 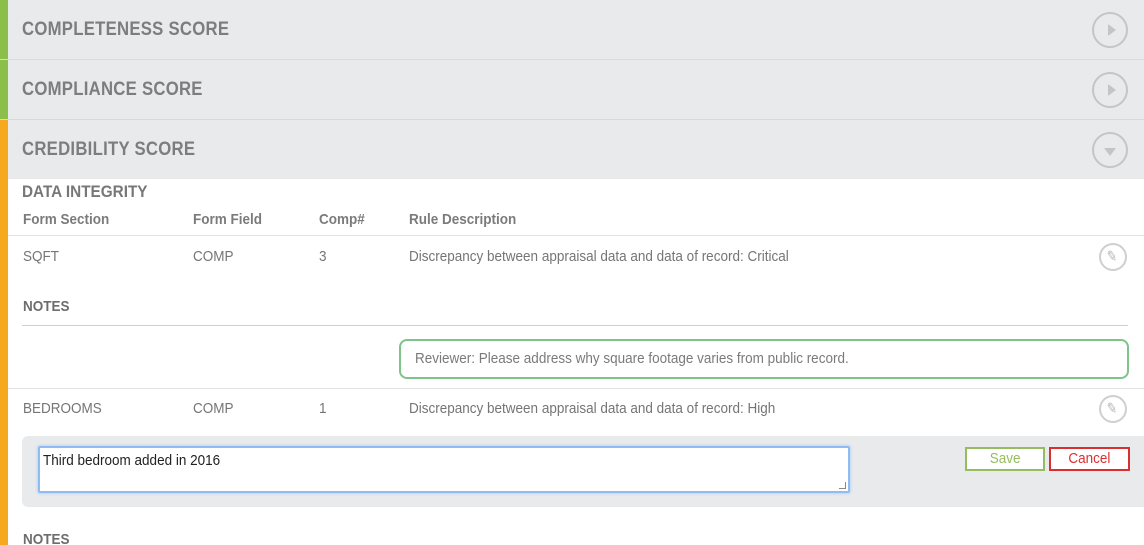 I want to click on compliance-status-bar, so click(x=4, y=89).